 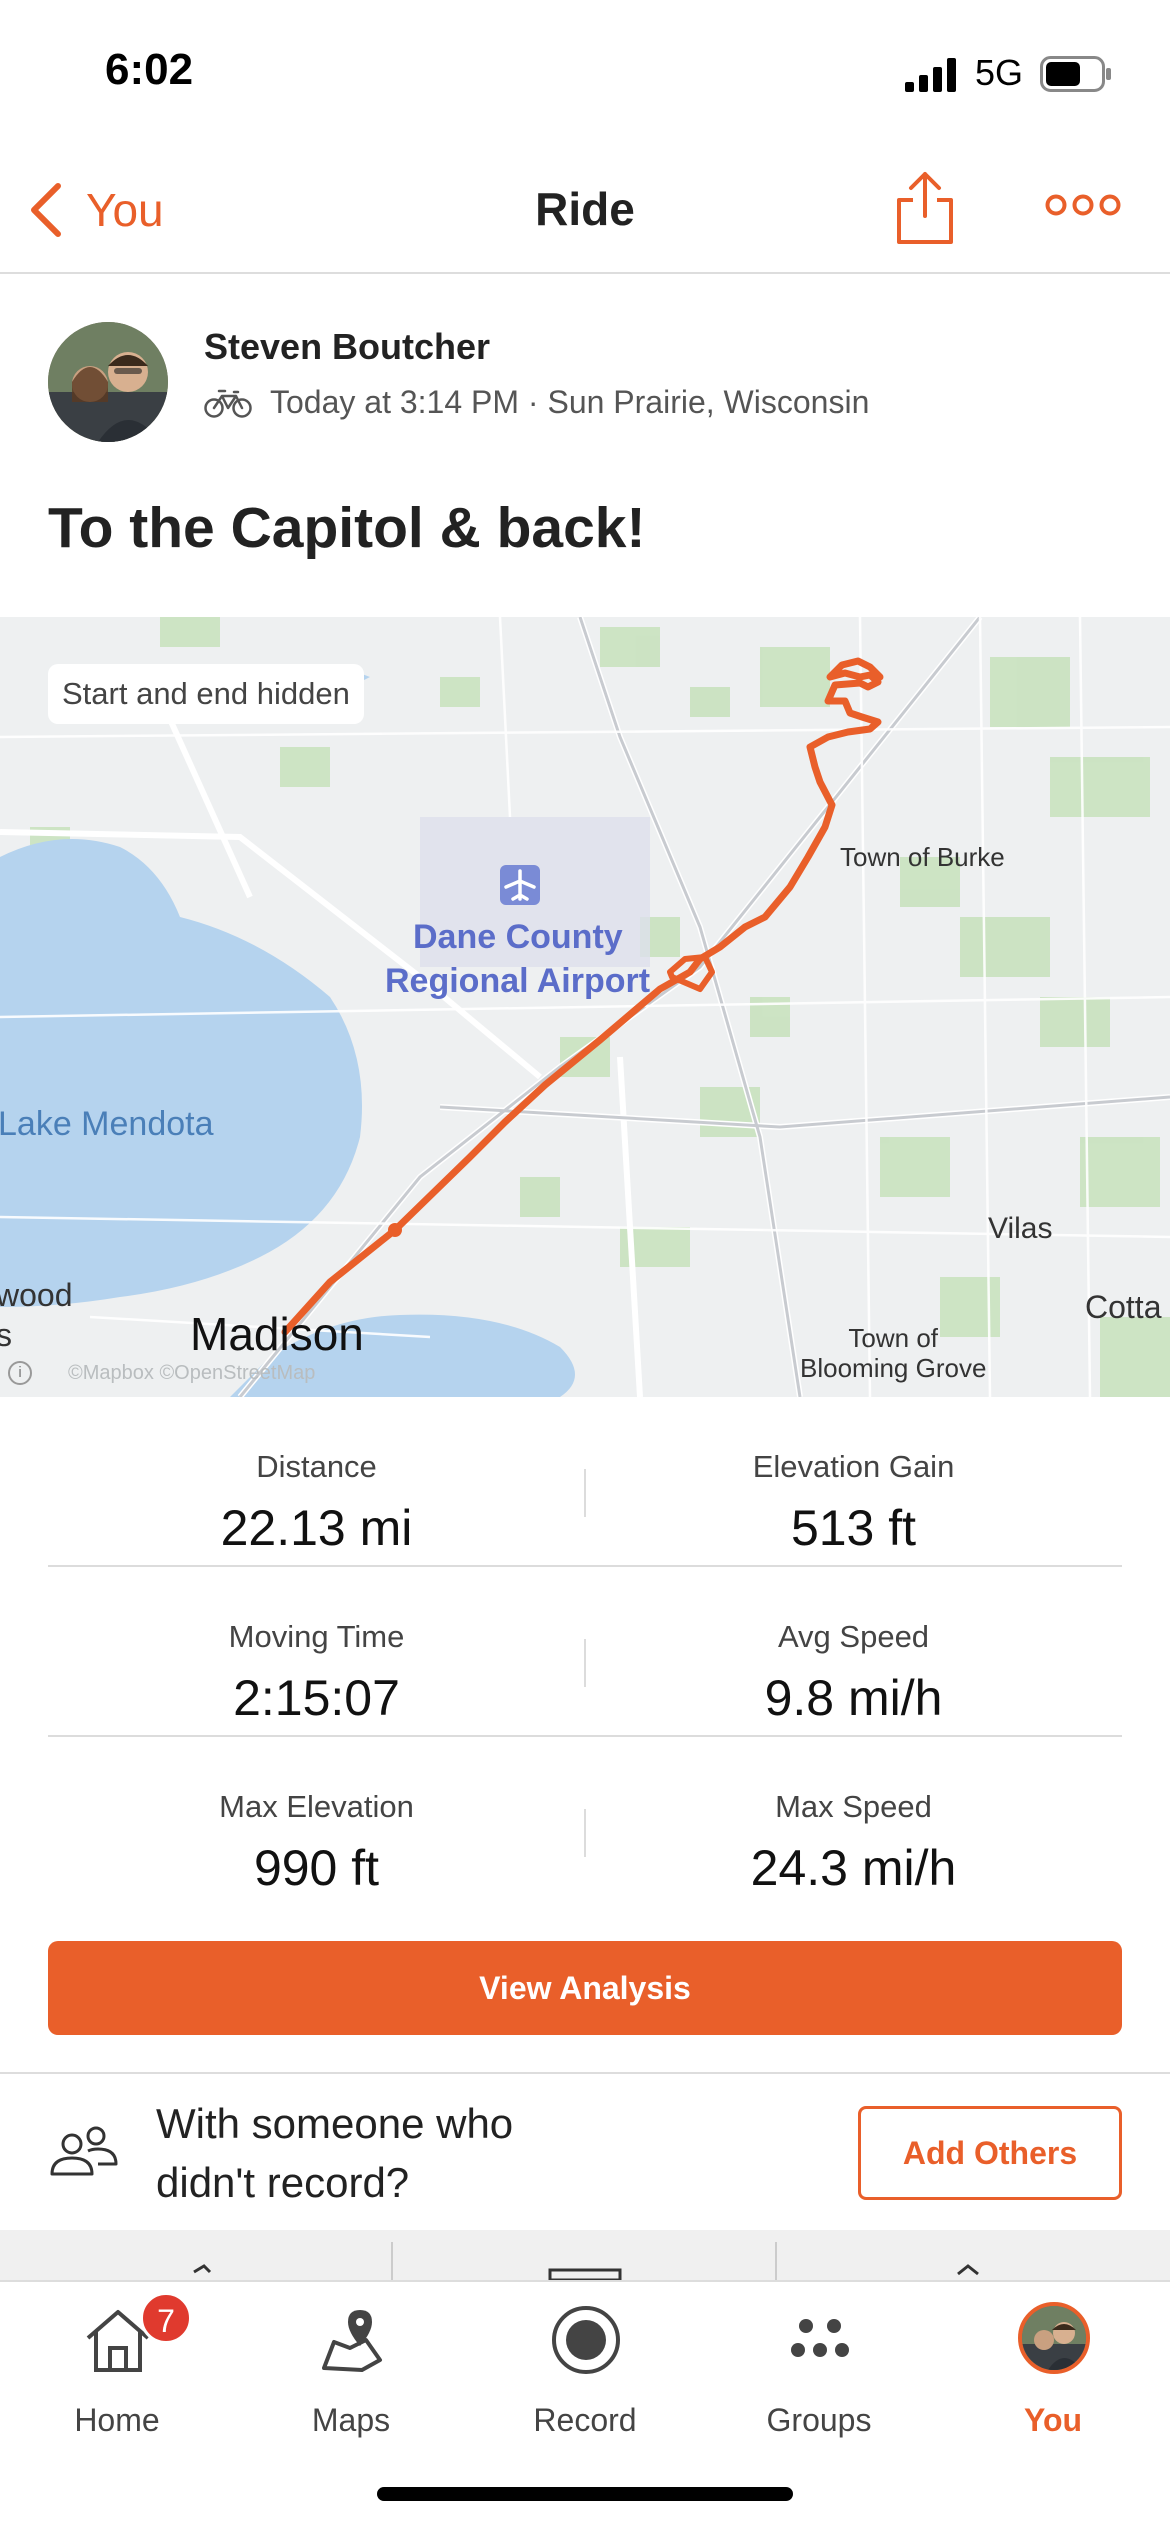 I want to click on privacy-chip: Start and end hidden, so click(x=206, y=694).